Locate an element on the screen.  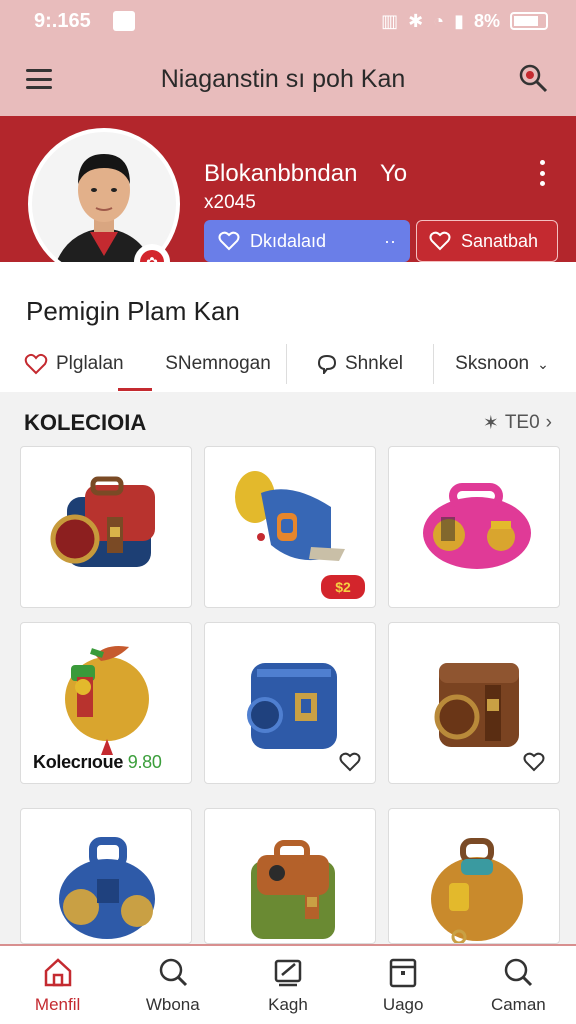
nav-item-uago: Uago is located at coordinates (403, 985).